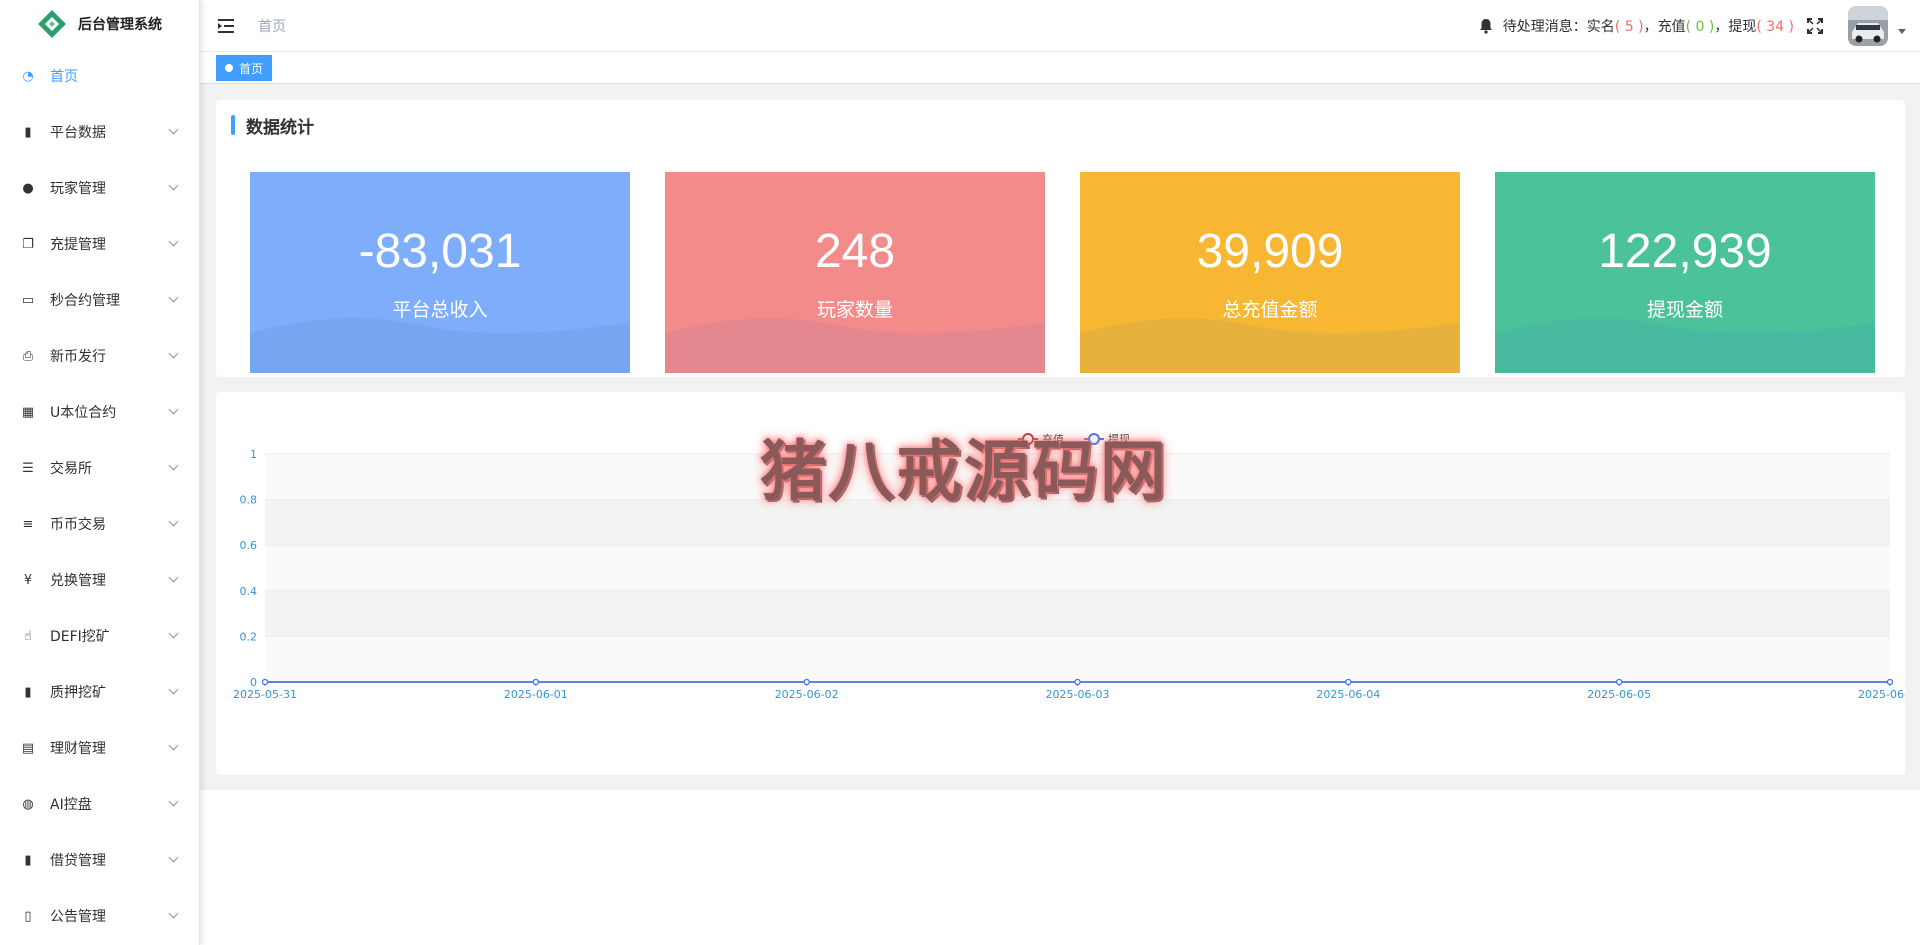 The image size is (1920, 945). I want to click on book-icon: ▮, so click(28, 132).